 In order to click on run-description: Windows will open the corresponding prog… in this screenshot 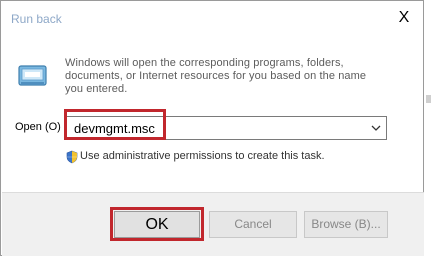, I will do `click(216, 76)`.